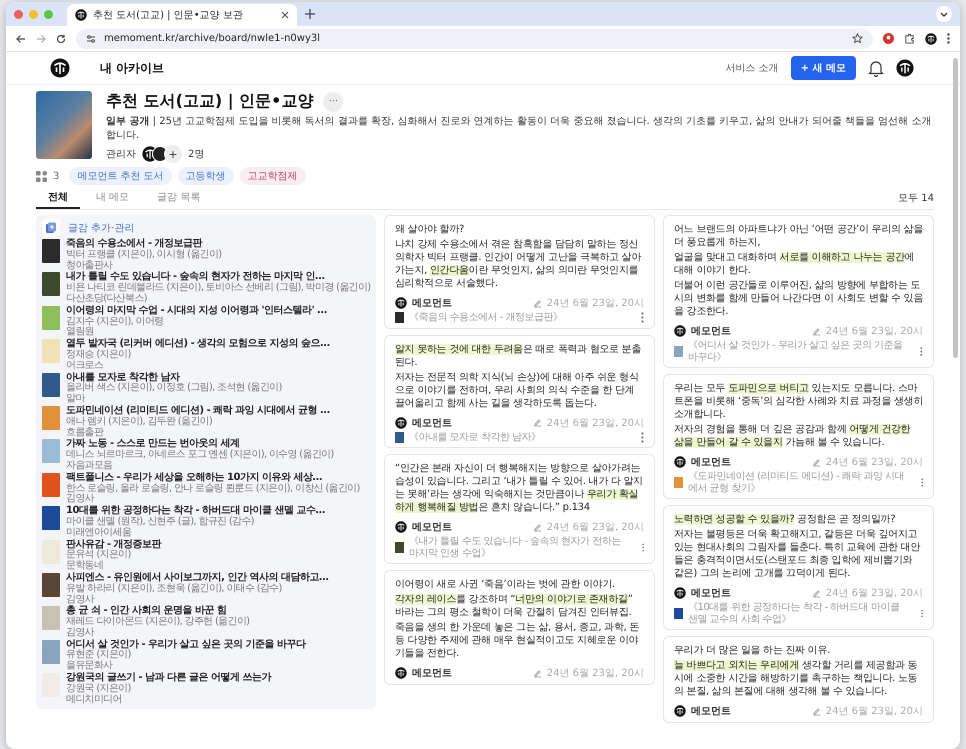  I want to click on window-zoom-dot, so click(48, 14).